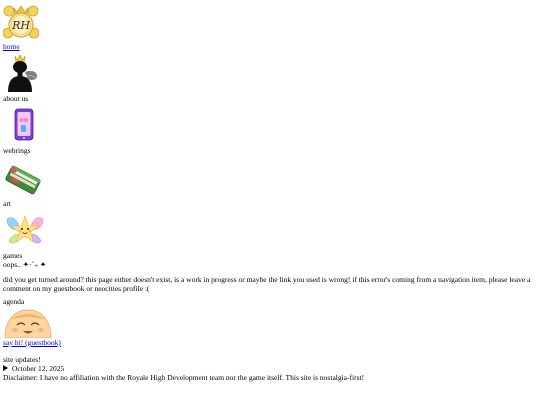 The width and height of the screenshot is (540, 405). I want to click on king-silhouette-icon, so click(21, 74).